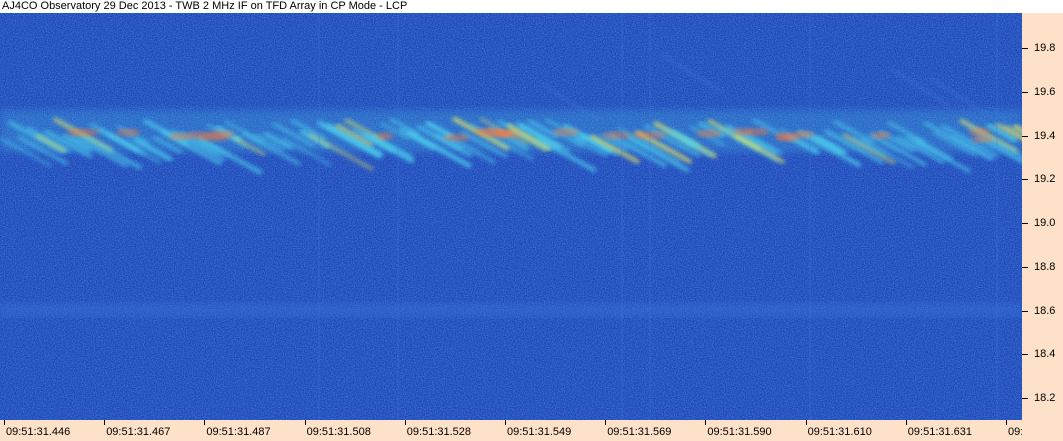  Describe the element at coordinates (1045, 135) in the screenshot. I see `y-tick-label: 19.4` at that location.